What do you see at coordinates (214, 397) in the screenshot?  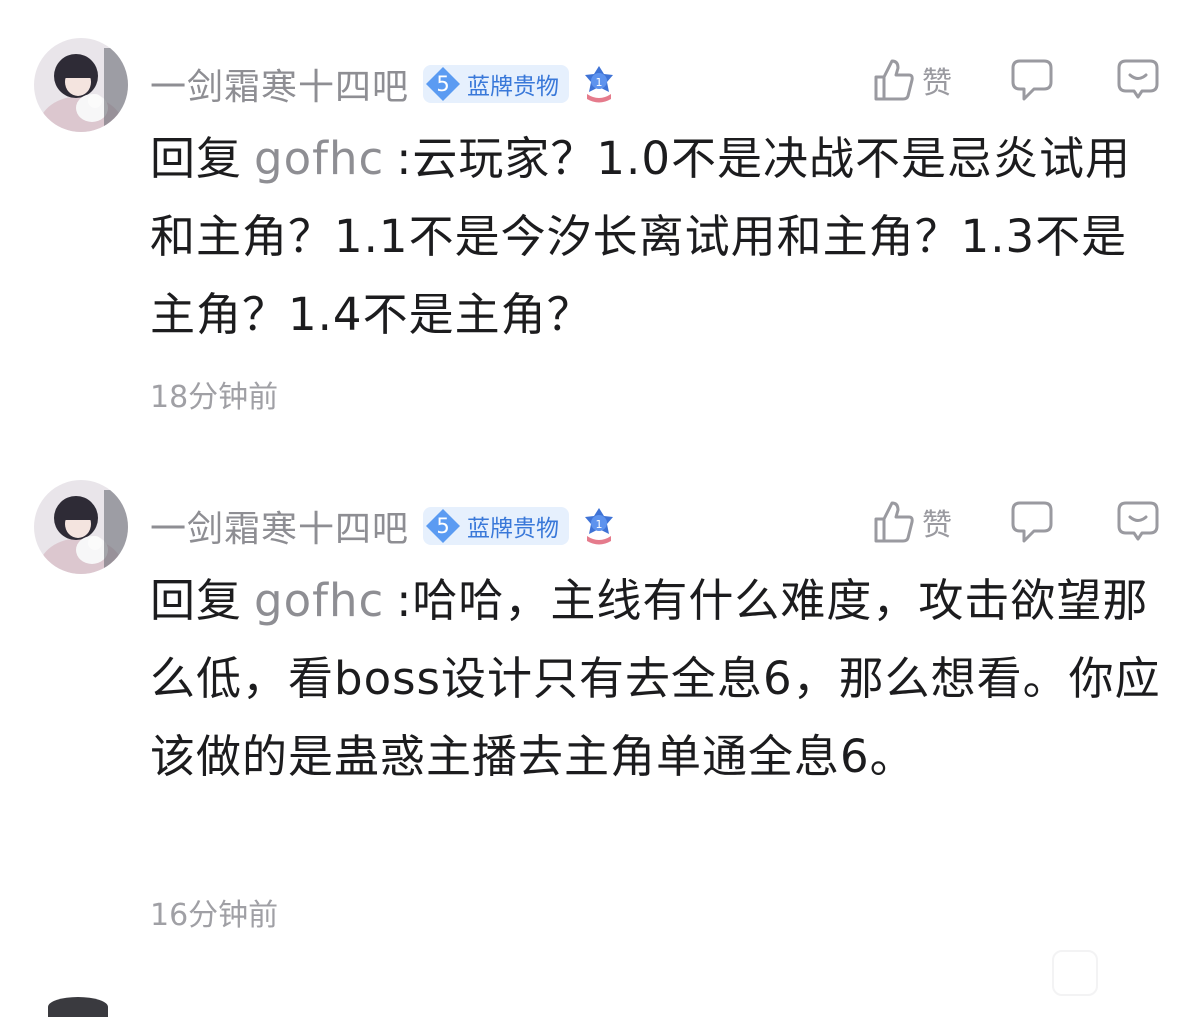 I see `comment-timestamp: 18分钟前` at bounding box center [214, 397].